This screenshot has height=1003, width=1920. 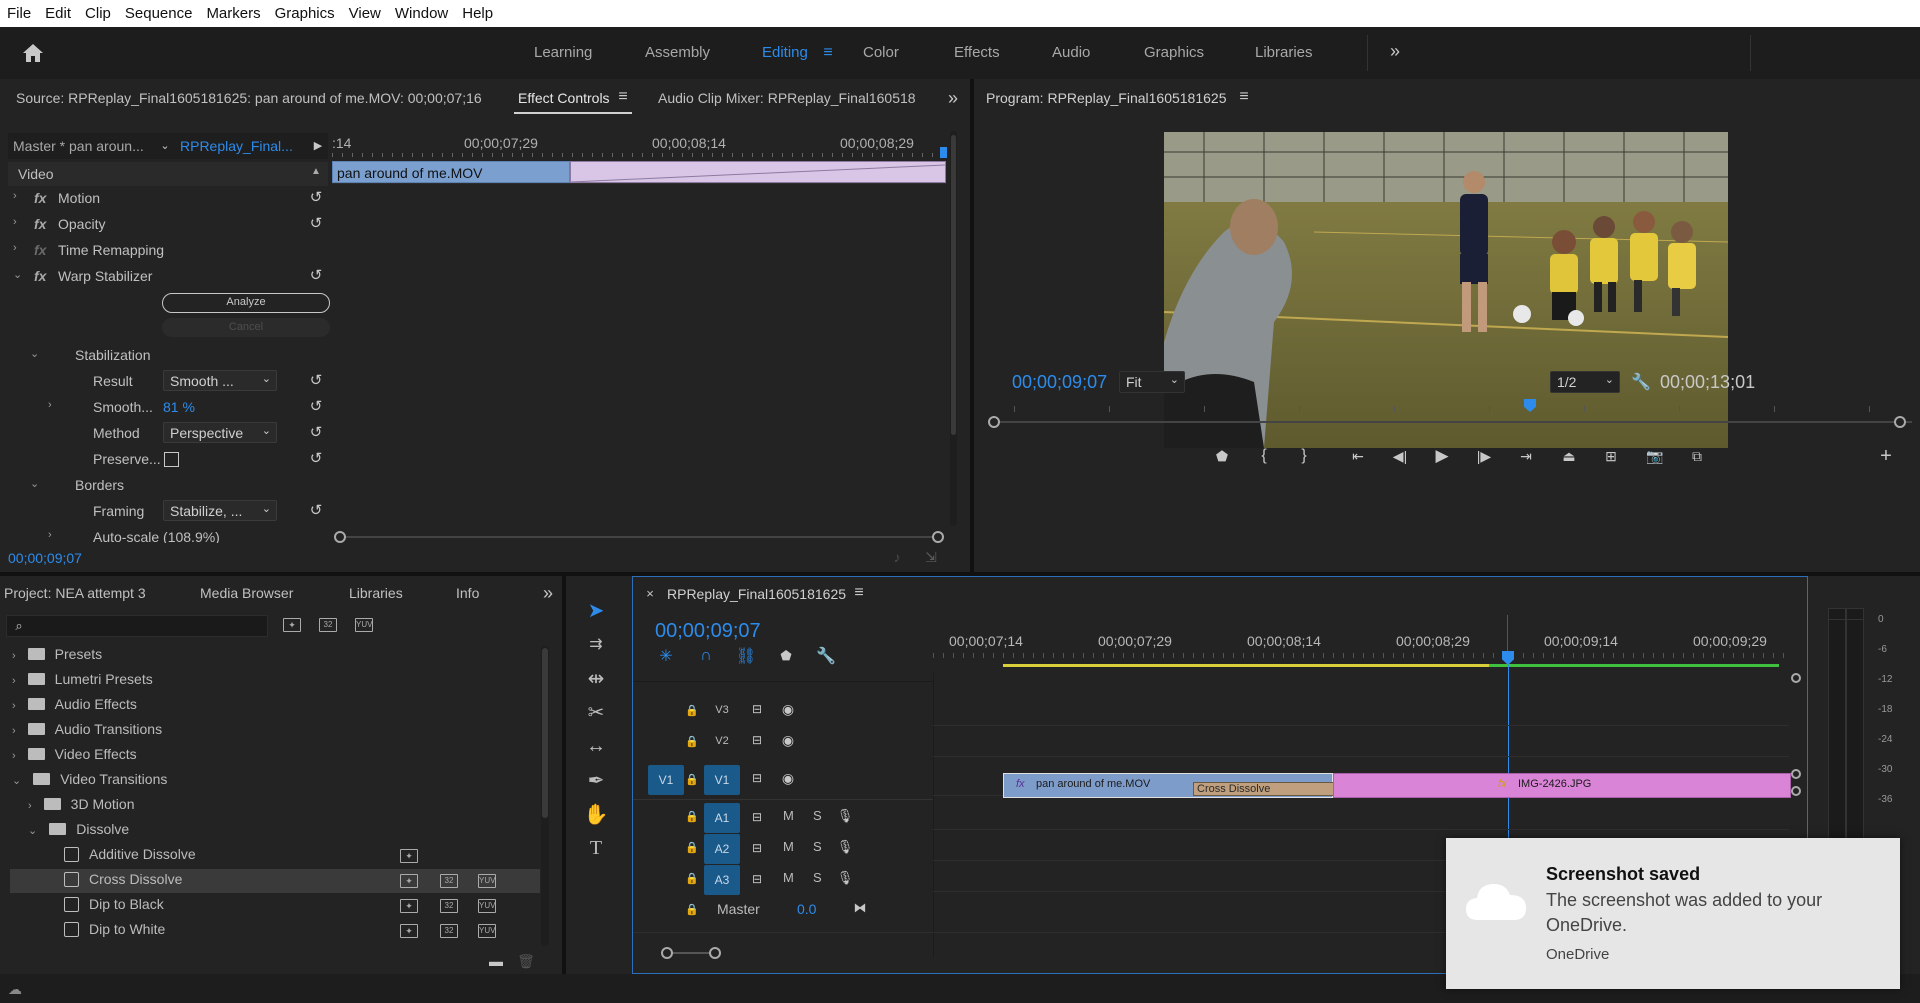 What do you see at coordinates (421, 13) in the screenshot?
I see `menu-window: Window` at bounding box center [421, 13].